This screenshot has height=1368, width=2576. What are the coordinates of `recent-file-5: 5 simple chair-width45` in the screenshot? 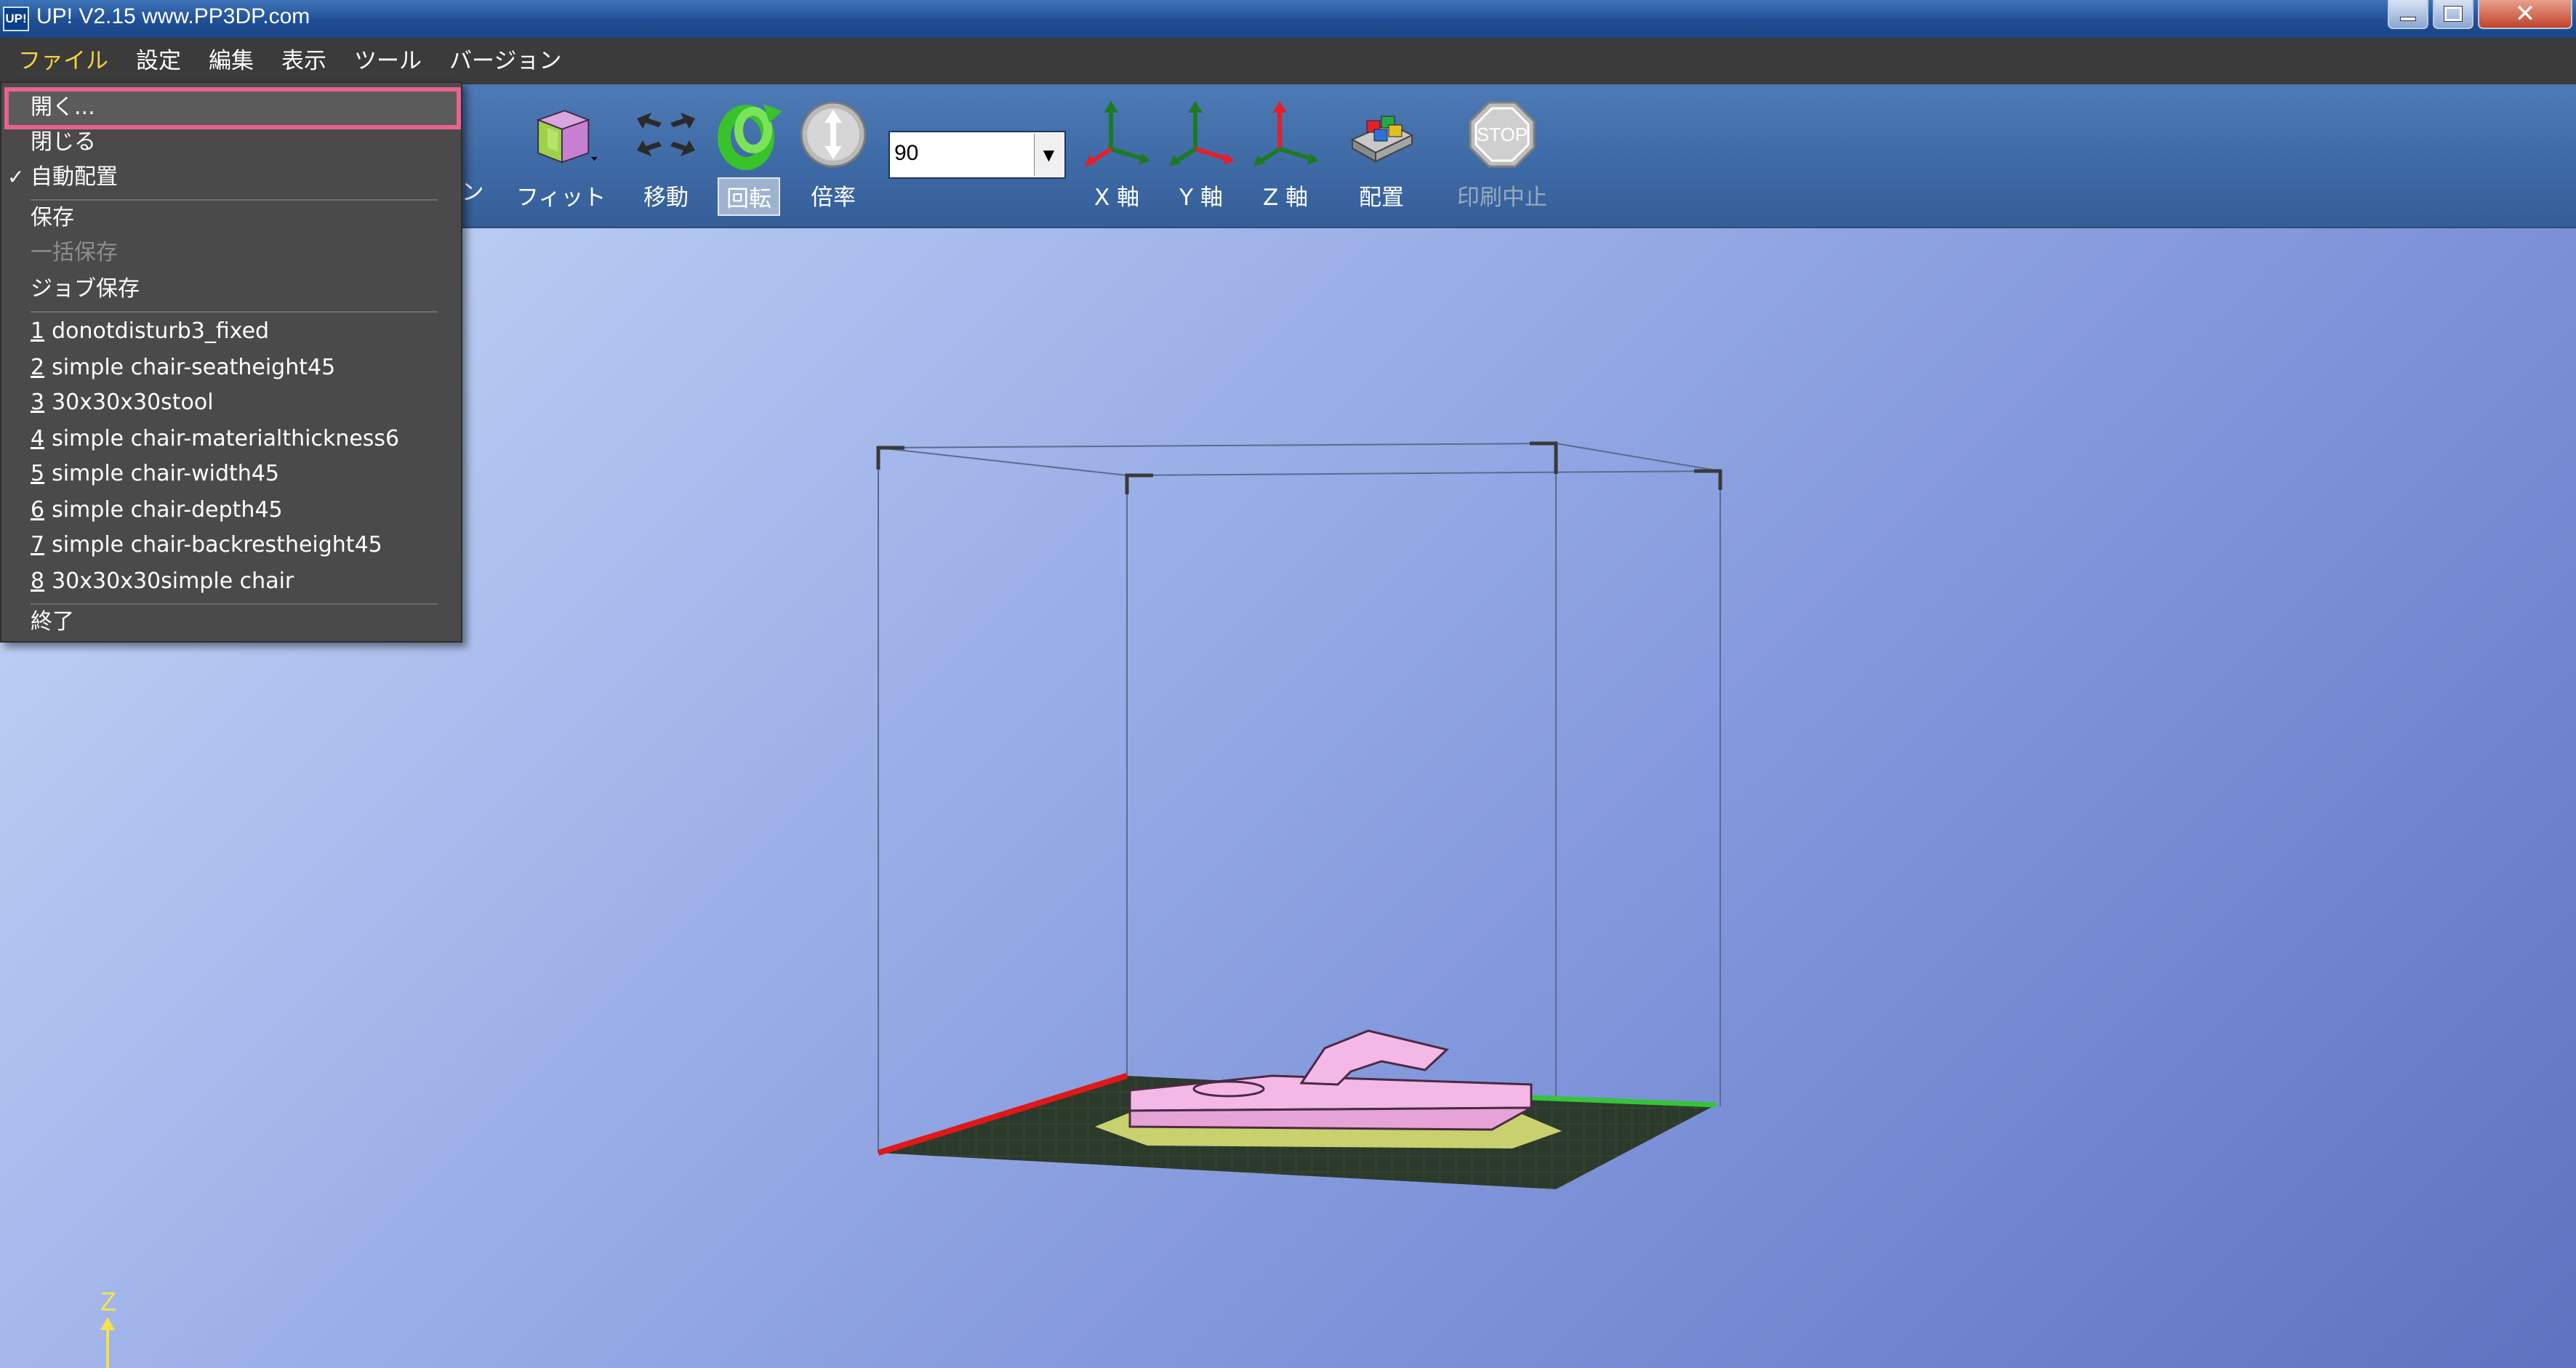 It's located at (231, 473).